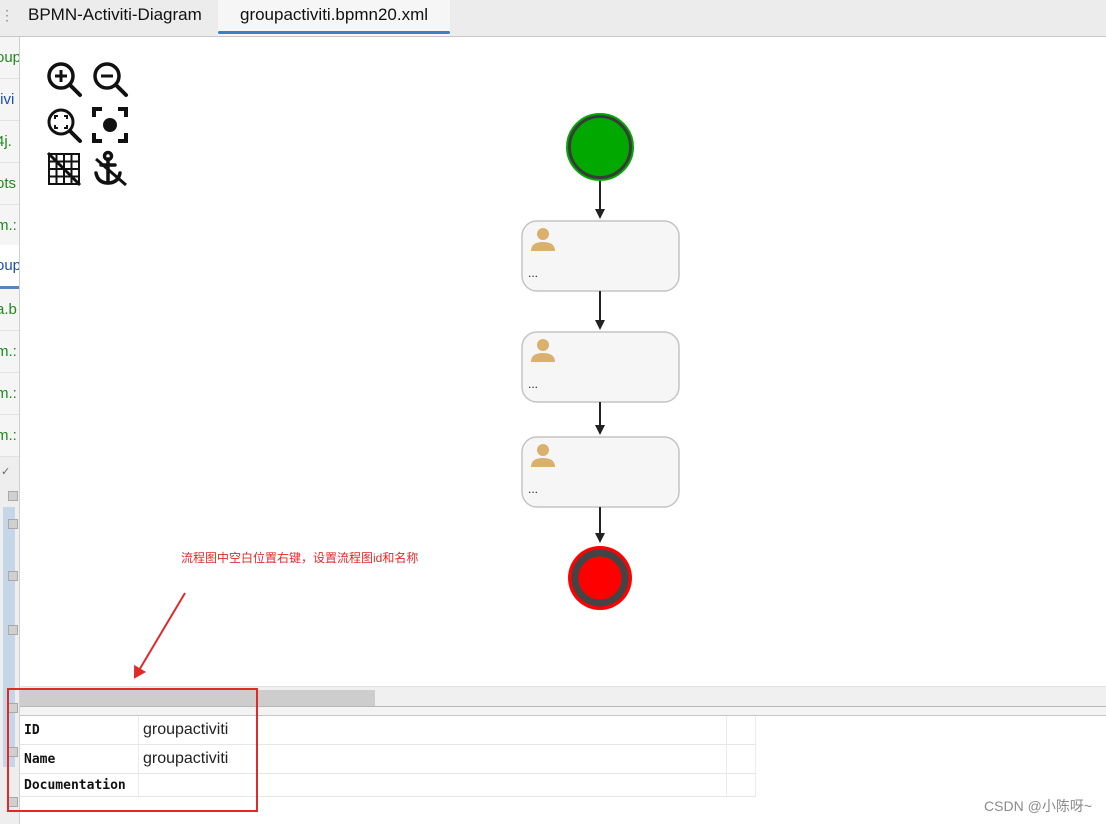 The width and height of the screenshot is (1106, 824). What do you see at coordinates (159, 635) in the screenshot?
I see `annotation-arrow` at bounding box center [159, 635].